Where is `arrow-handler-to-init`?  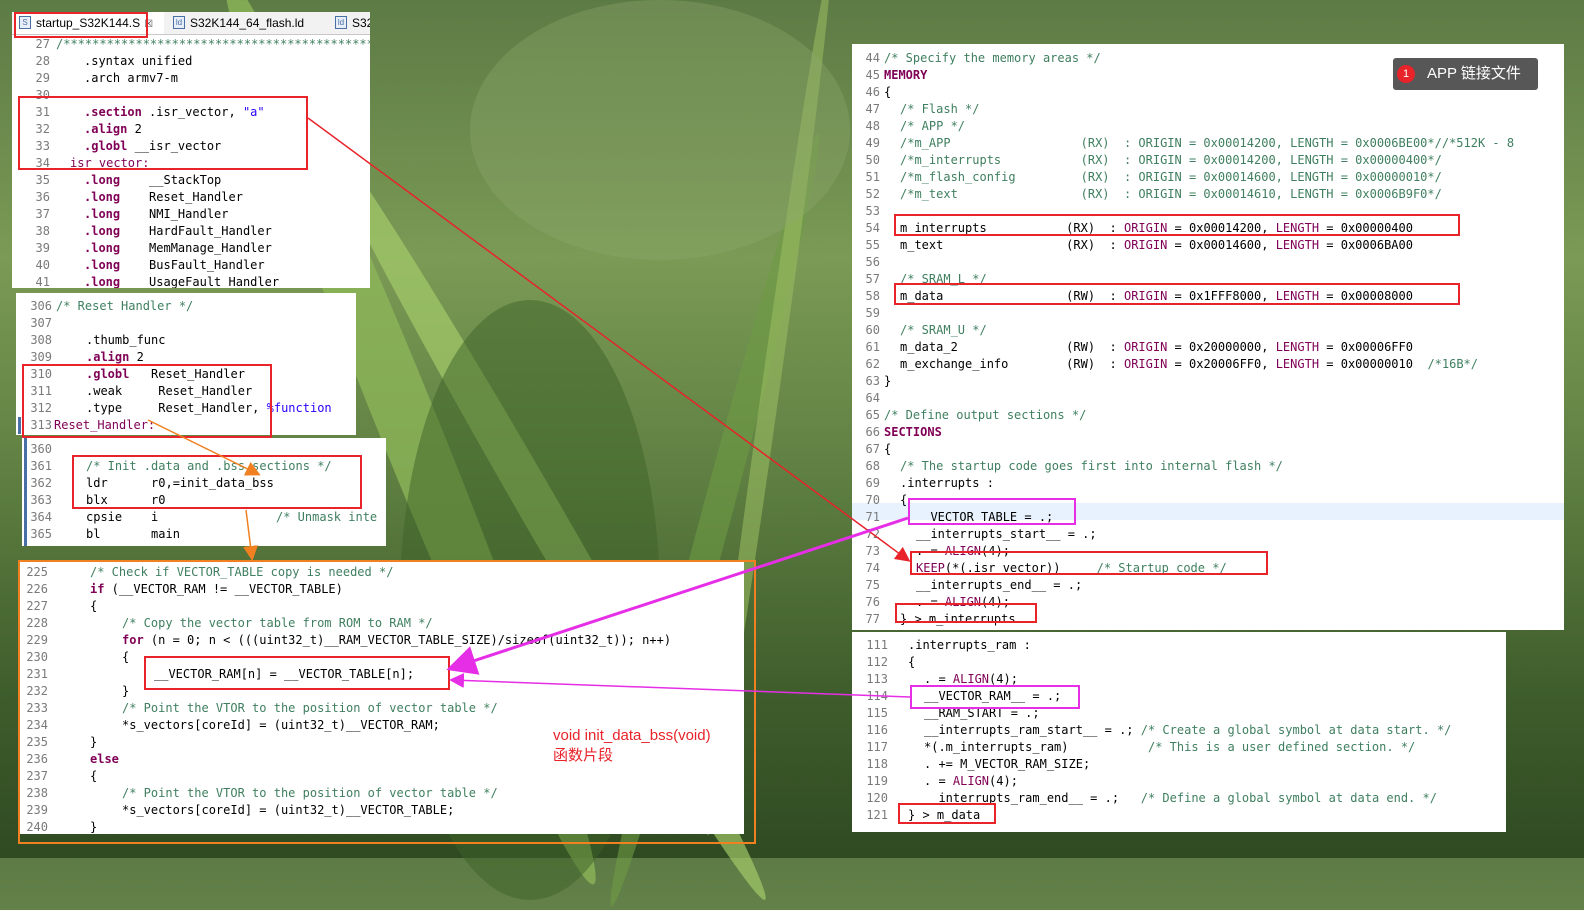
arrow-handler-to-init is located at coordinates (204, 447).